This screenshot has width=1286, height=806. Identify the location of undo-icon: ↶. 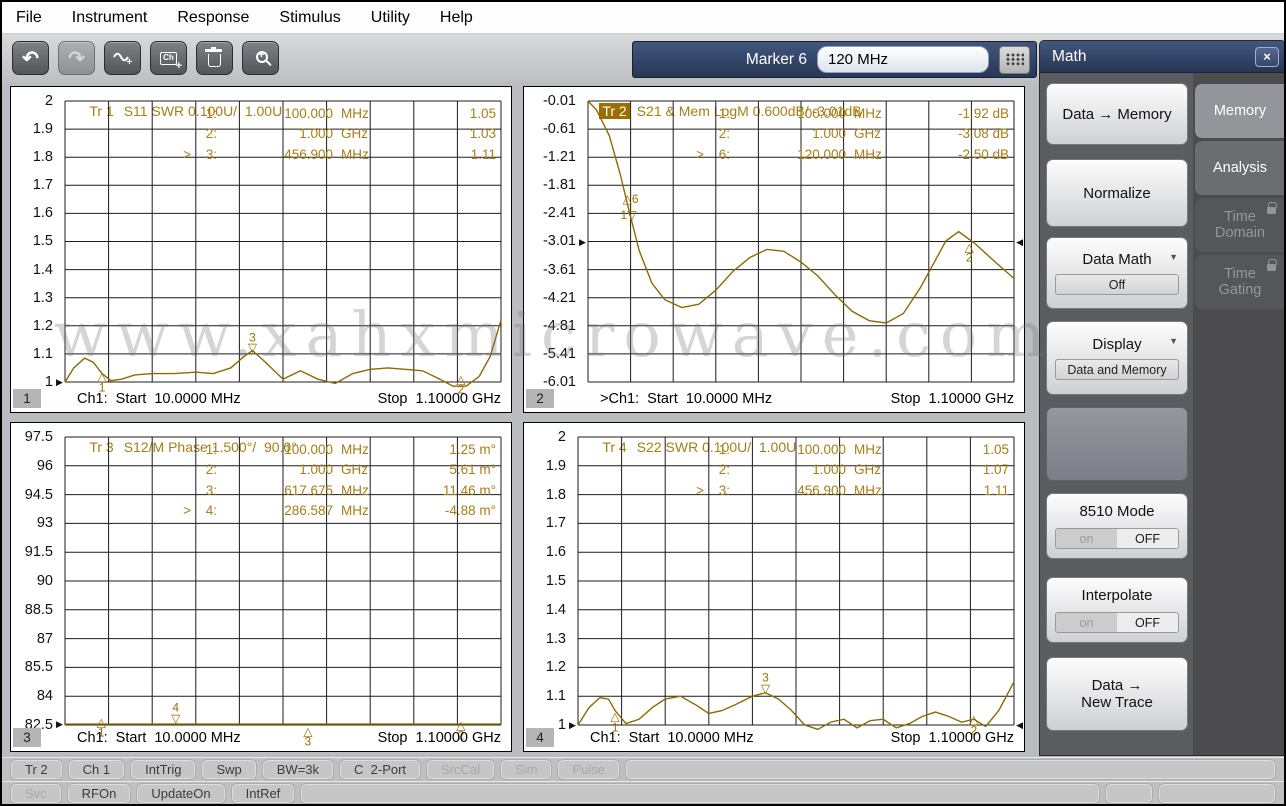
(30, 58).